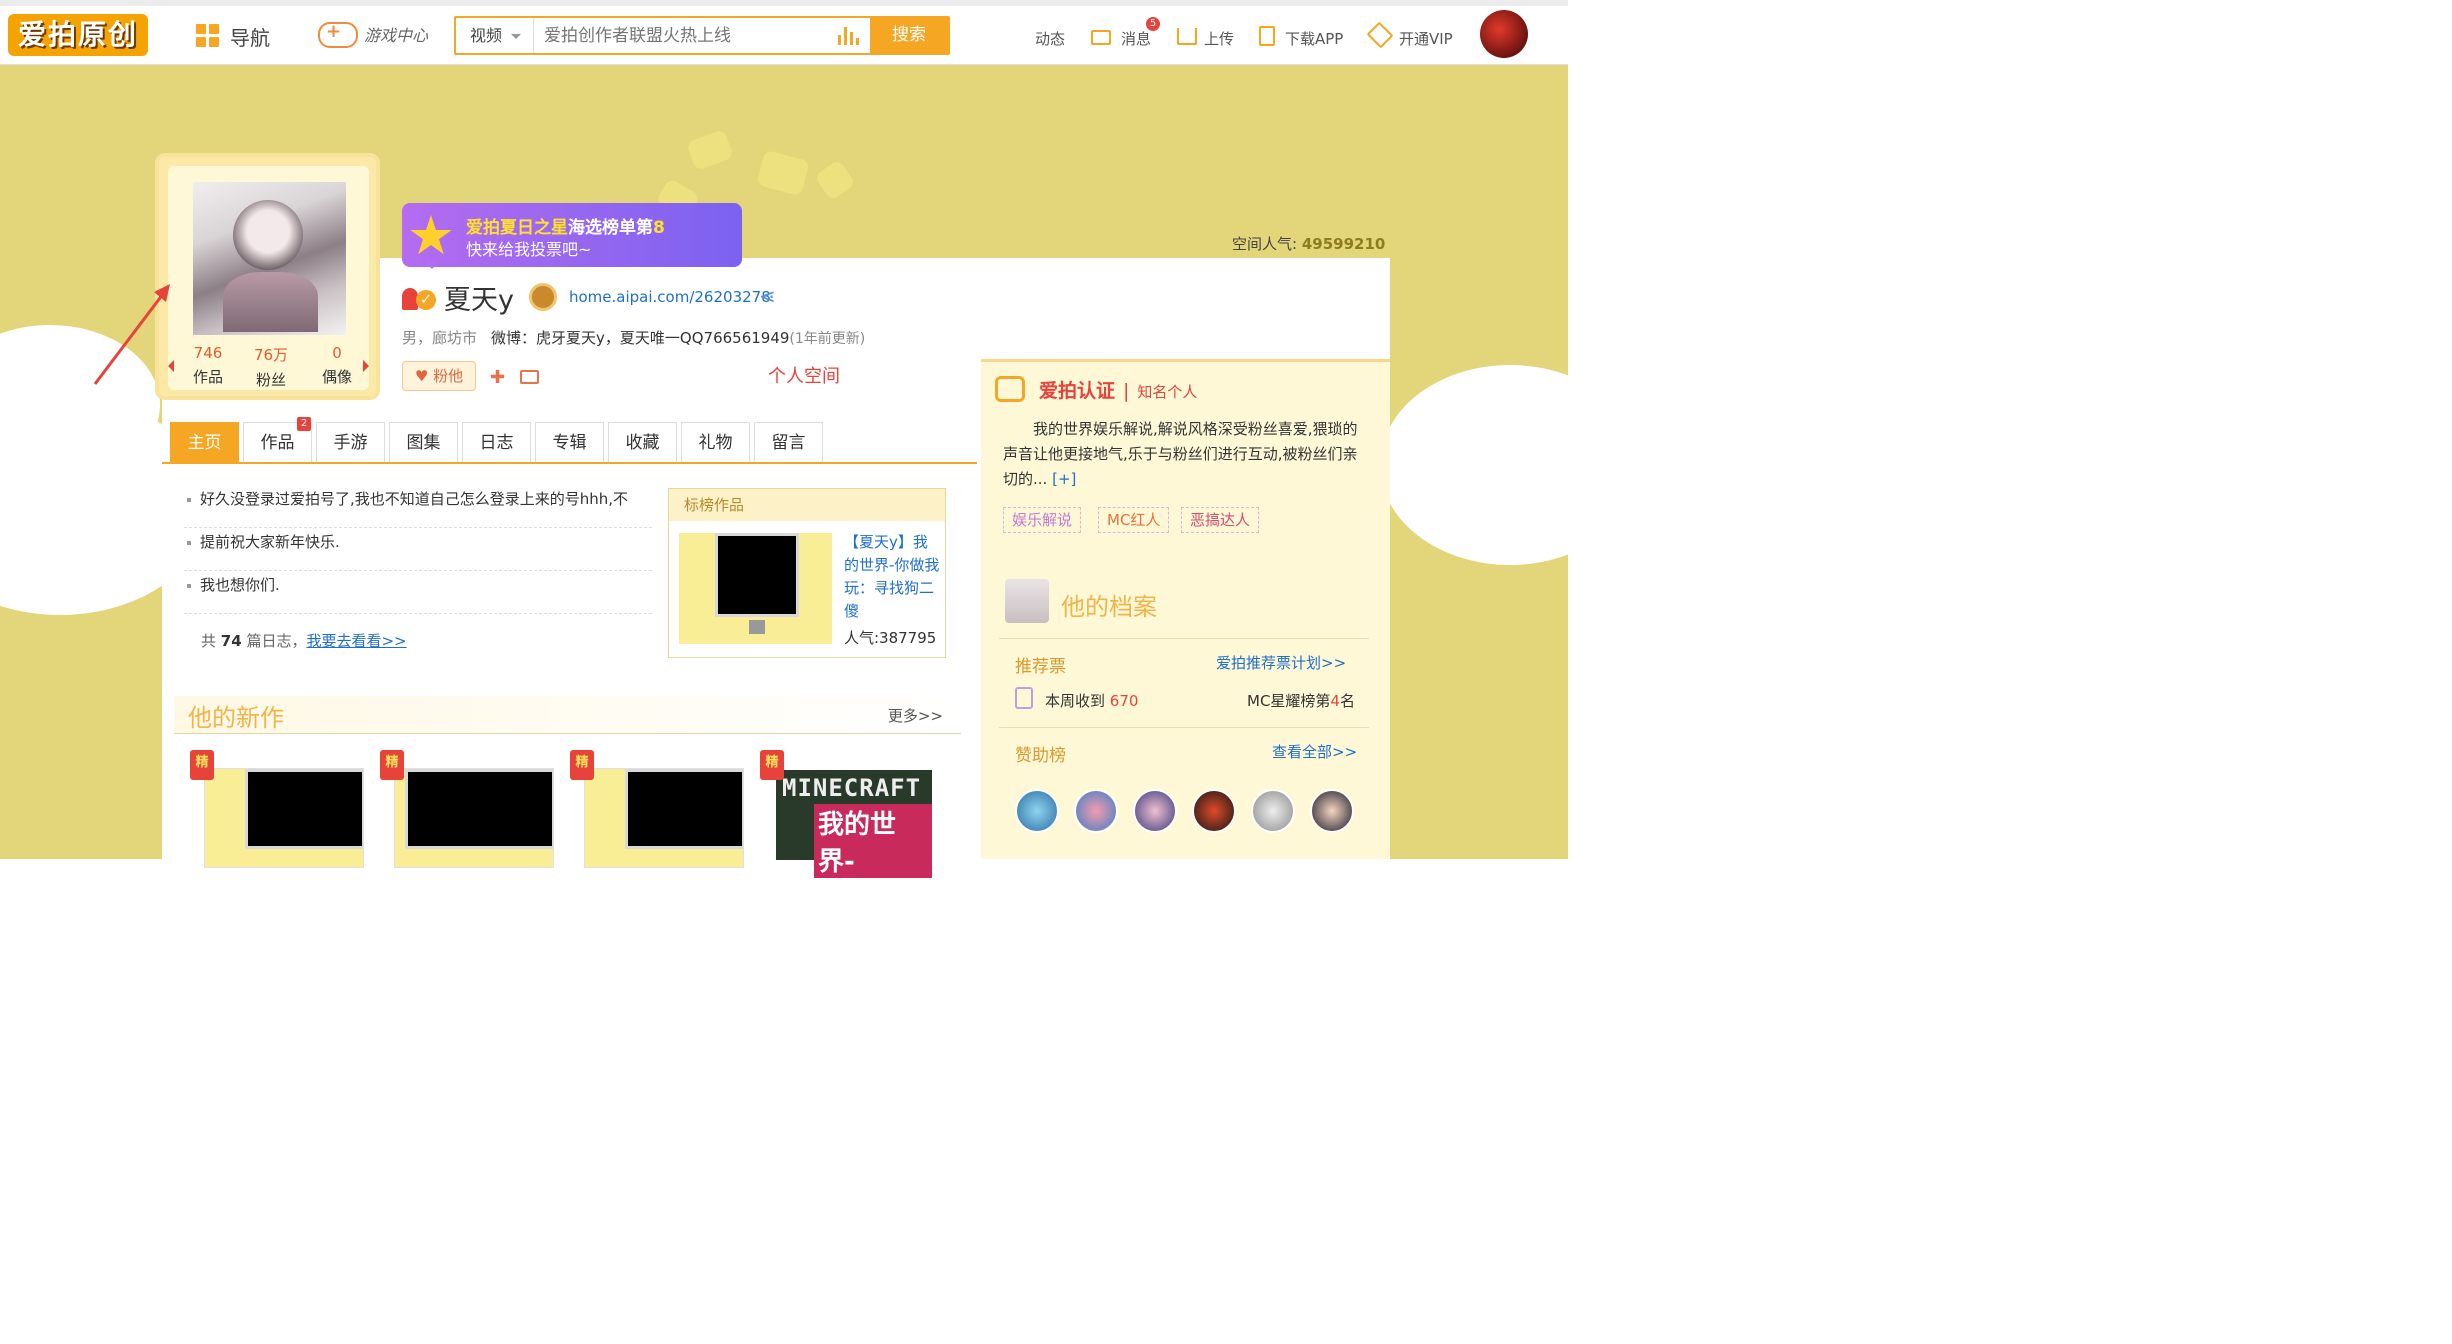 This screenshot has width=2452, height=1344. I want to click on follow-label: 粉他, so click(448, 376).